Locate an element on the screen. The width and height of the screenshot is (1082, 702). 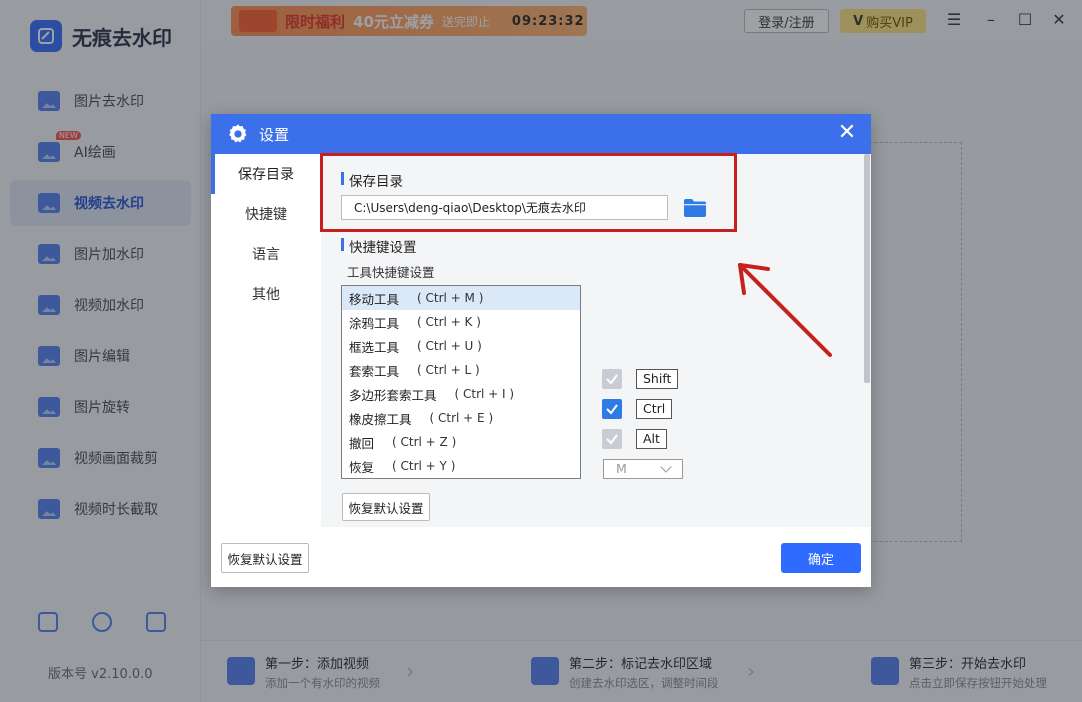
list-item: 橡皮擦工具 ( Ctrl + E ) is located at coordinates (461, 418).